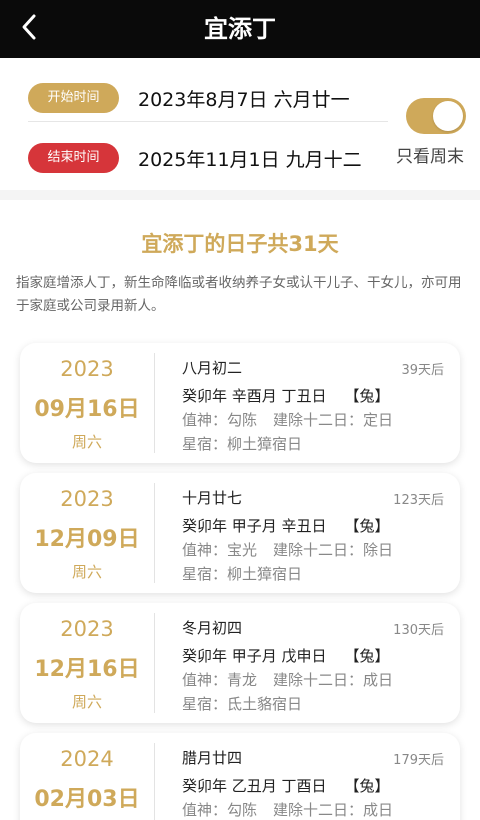 The height and width of the screenshot is (820, 480). I want to click on card-date-block: 2023 09月16日 周六, so click(87, 403).